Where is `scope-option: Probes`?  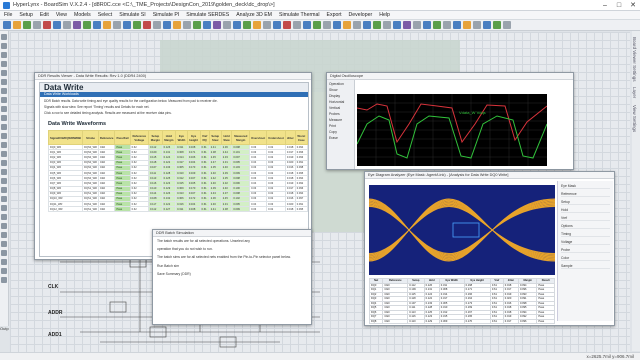
scope-option: Probes is located at coordinates (340, 114).